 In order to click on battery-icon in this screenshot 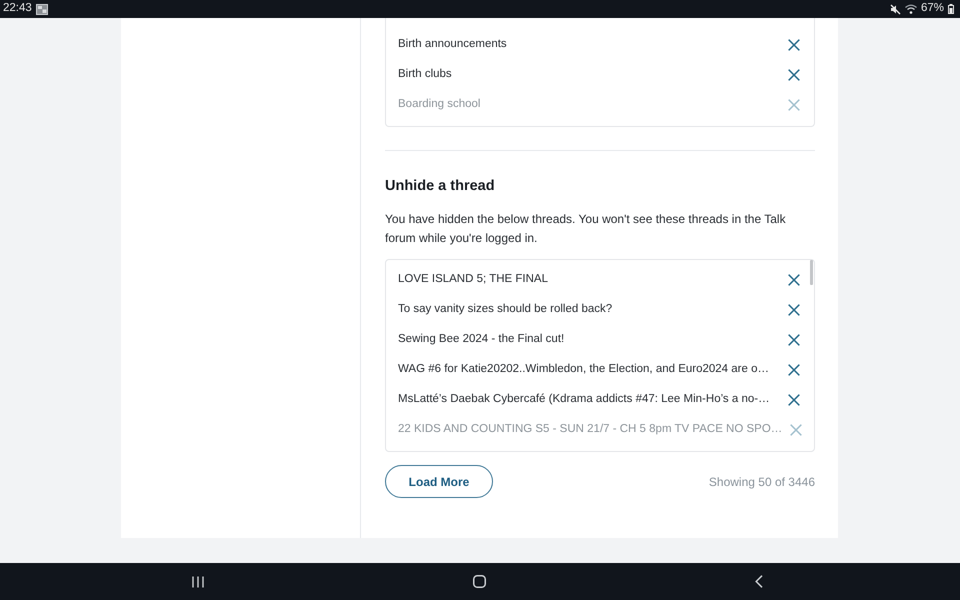, I will do `click(951, 9)`.